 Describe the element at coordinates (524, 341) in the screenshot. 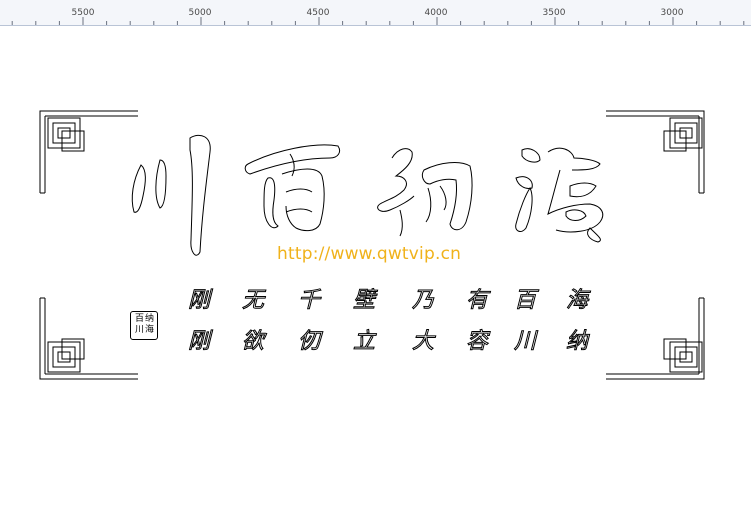

I see `poem-char: 川` at that location.